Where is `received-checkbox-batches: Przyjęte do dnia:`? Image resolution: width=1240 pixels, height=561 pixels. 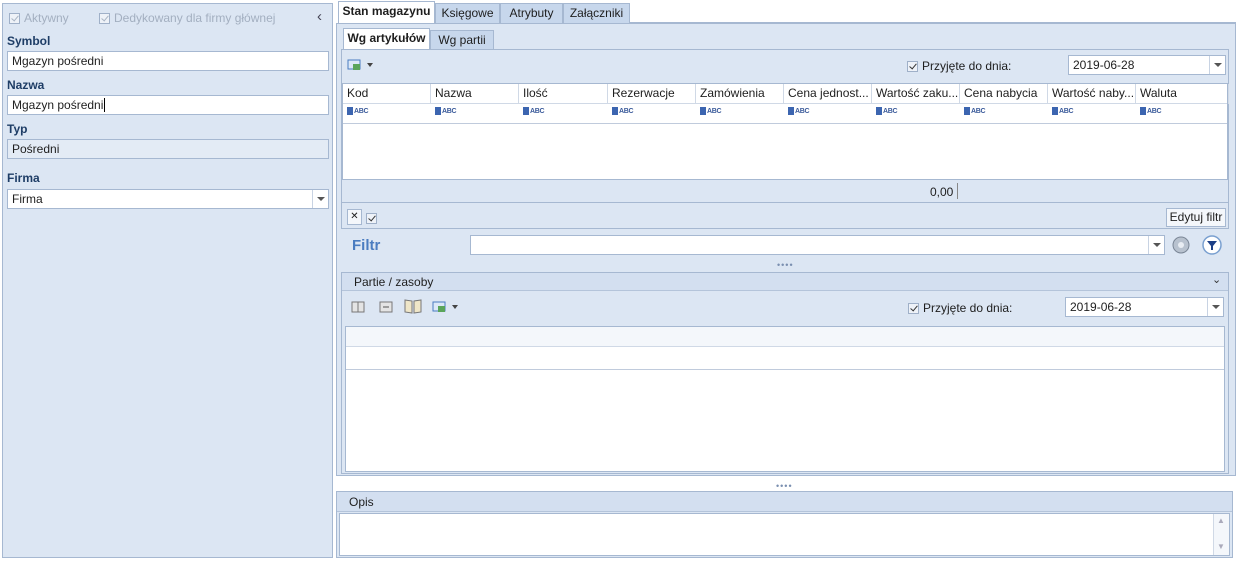
received-checkbox-batches: Przyjęte do dnia: is located at coordinates (960, 308).